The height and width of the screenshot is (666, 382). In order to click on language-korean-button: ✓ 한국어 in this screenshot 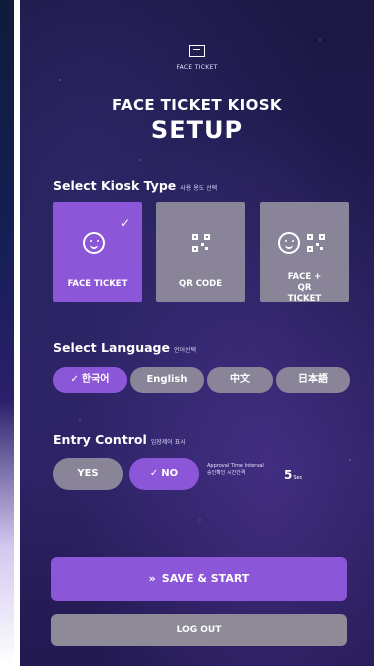, I will do `click(90, 380)`.